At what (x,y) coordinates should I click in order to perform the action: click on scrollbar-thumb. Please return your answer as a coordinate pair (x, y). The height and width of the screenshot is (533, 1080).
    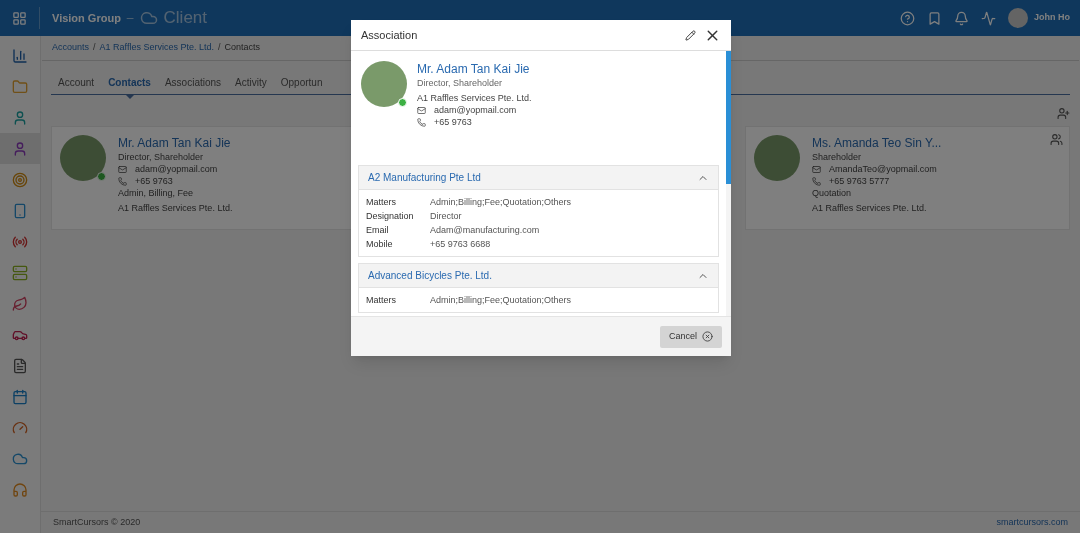
    Looking at the image, I should click on (728, 117).